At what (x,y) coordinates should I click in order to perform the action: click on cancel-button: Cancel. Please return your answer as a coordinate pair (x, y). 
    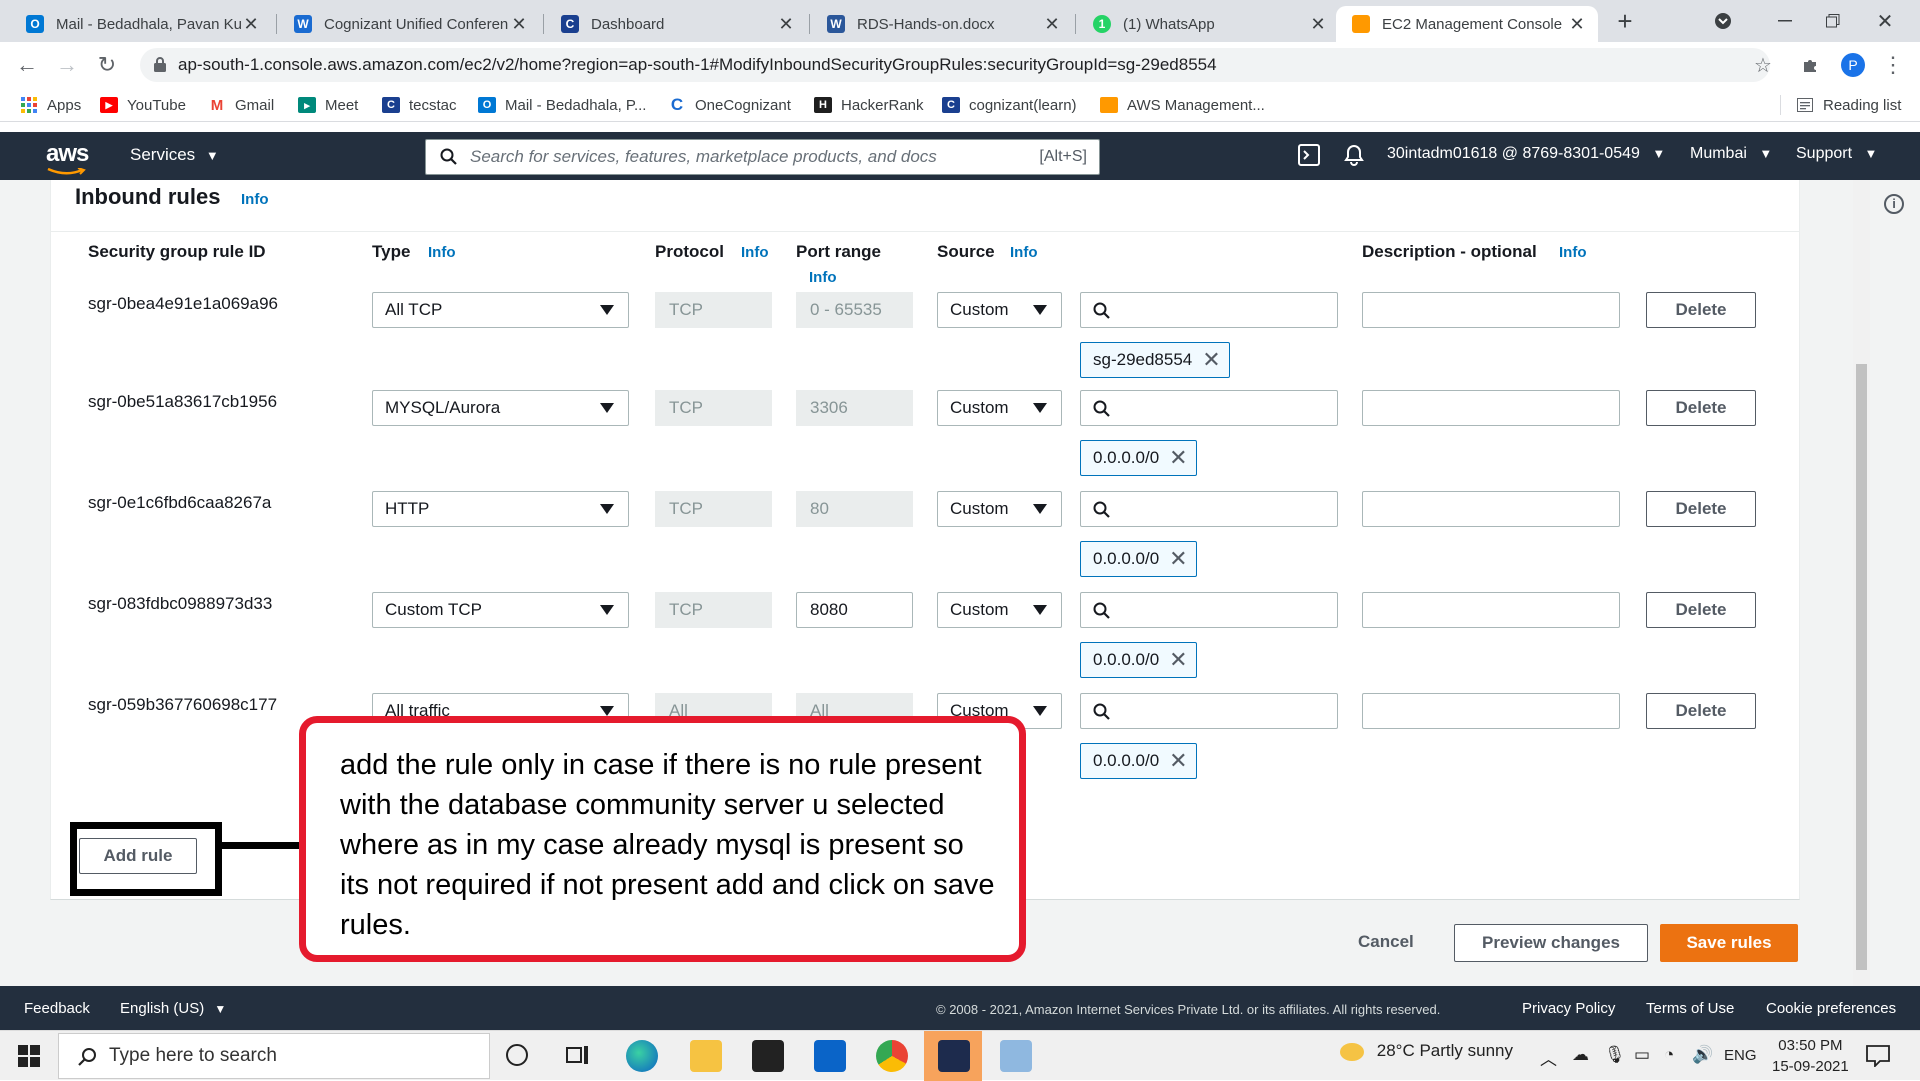
    Looking at the image, I should click on (1386, 942).